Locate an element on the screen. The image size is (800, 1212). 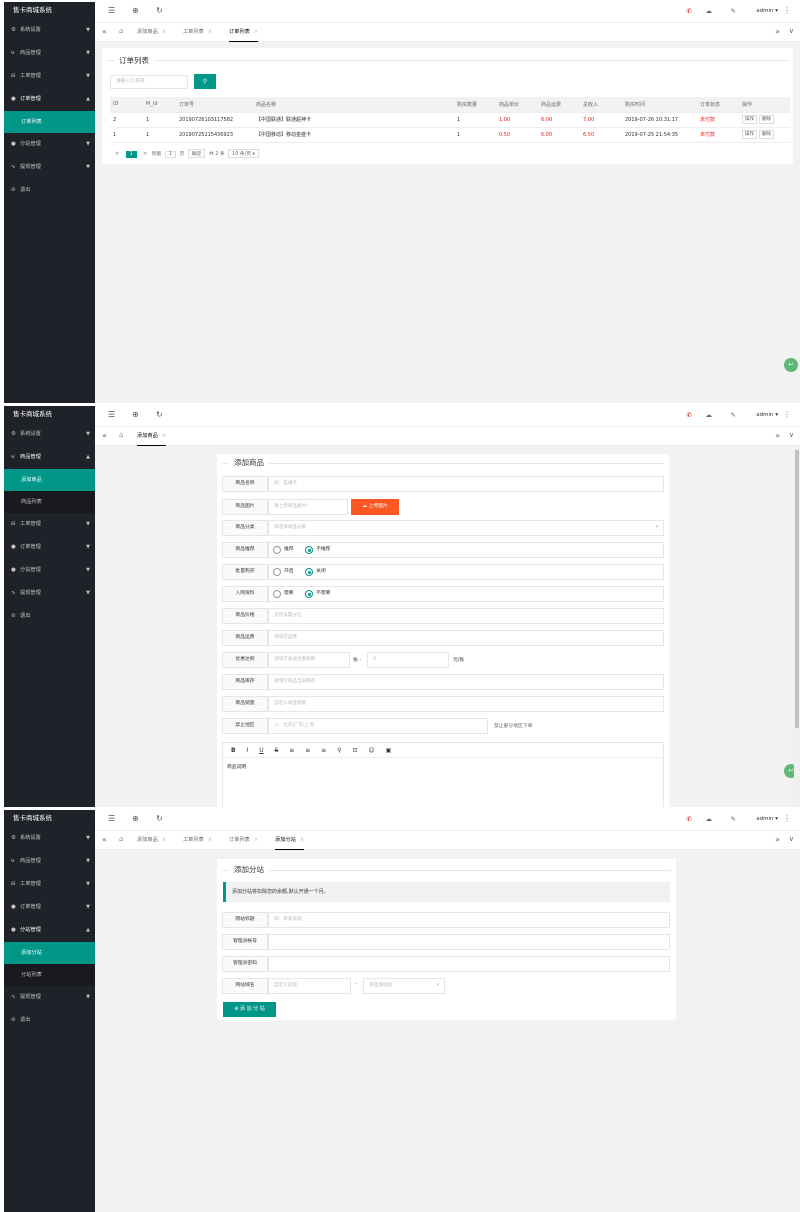
order-search-input: 请输入订单号 is located at coordinates (149, 82).